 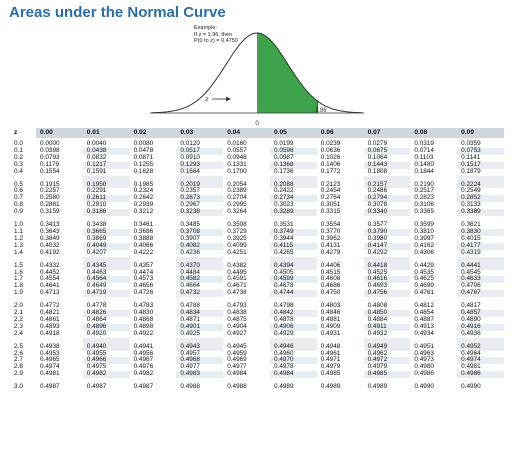 I want to click on column-header: 0.08, so click(x=434, y=133).